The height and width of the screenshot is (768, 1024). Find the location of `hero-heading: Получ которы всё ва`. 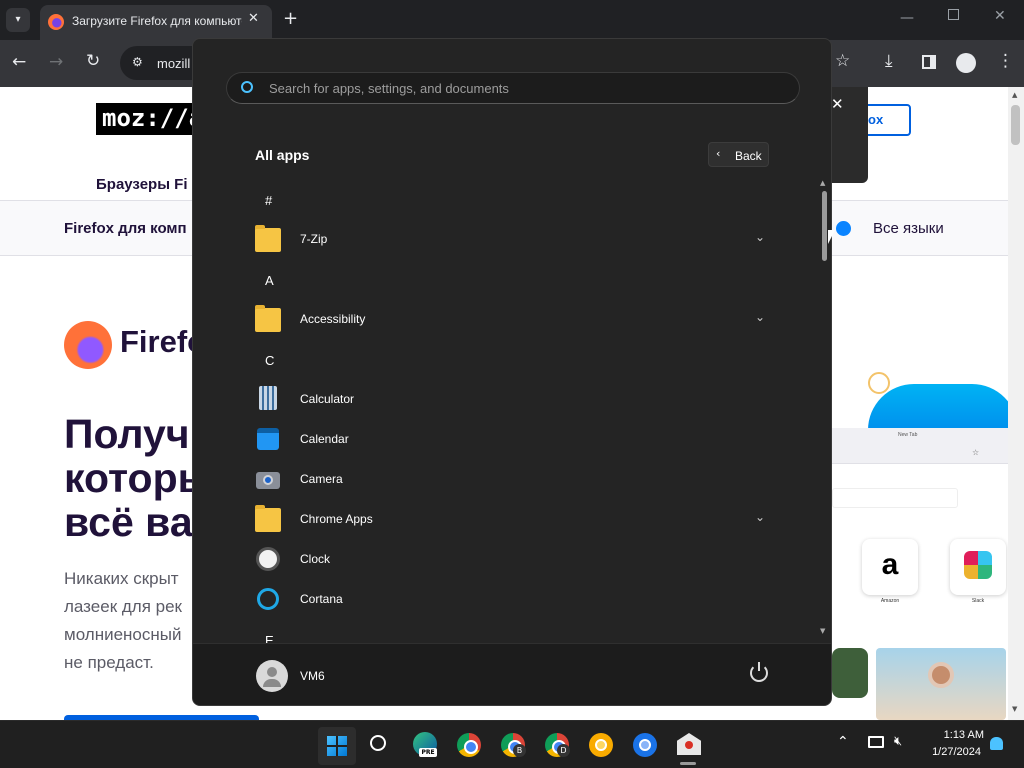

hero-heading: Получ которы всё ва is located at coordinates (138, 478).